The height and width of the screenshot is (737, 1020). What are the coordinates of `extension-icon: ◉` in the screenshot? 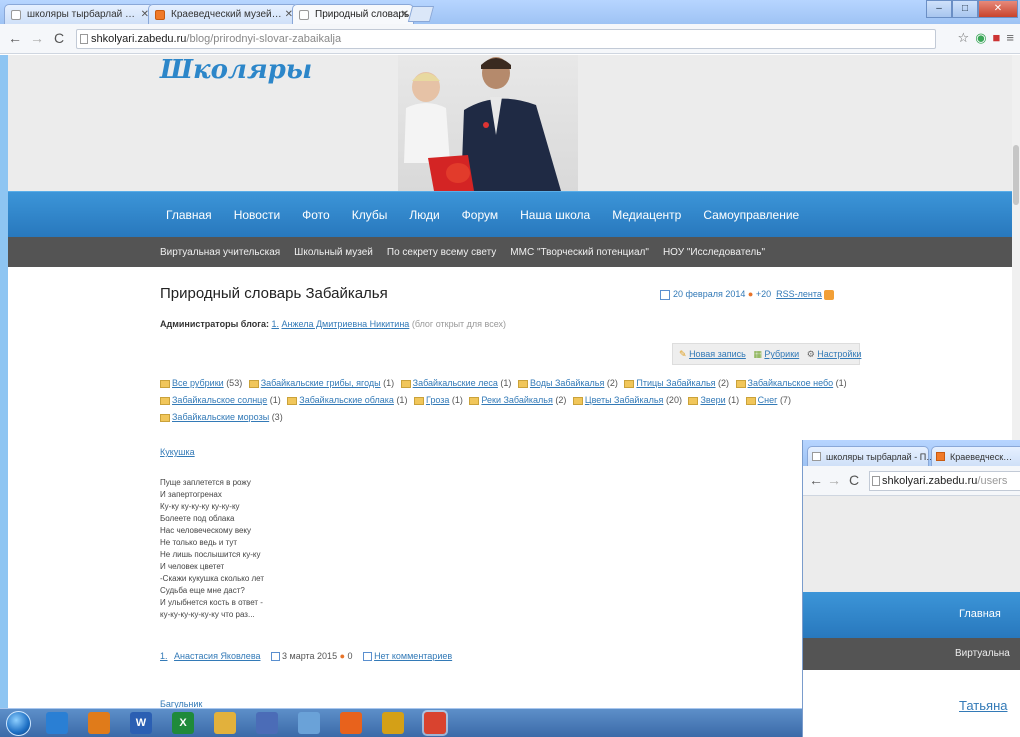 It's located at (980, 38).